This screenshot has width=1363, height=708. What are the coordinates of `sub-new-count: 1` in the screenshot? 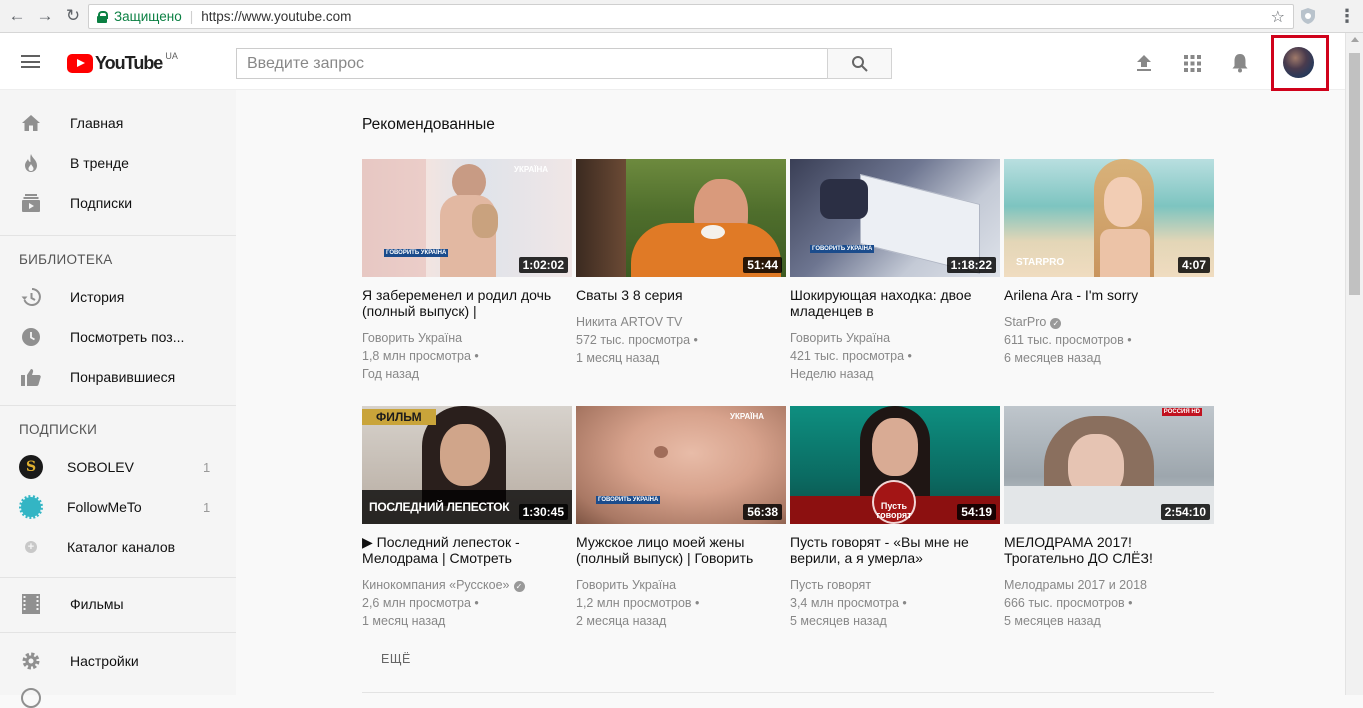 It's located at (207, 507).